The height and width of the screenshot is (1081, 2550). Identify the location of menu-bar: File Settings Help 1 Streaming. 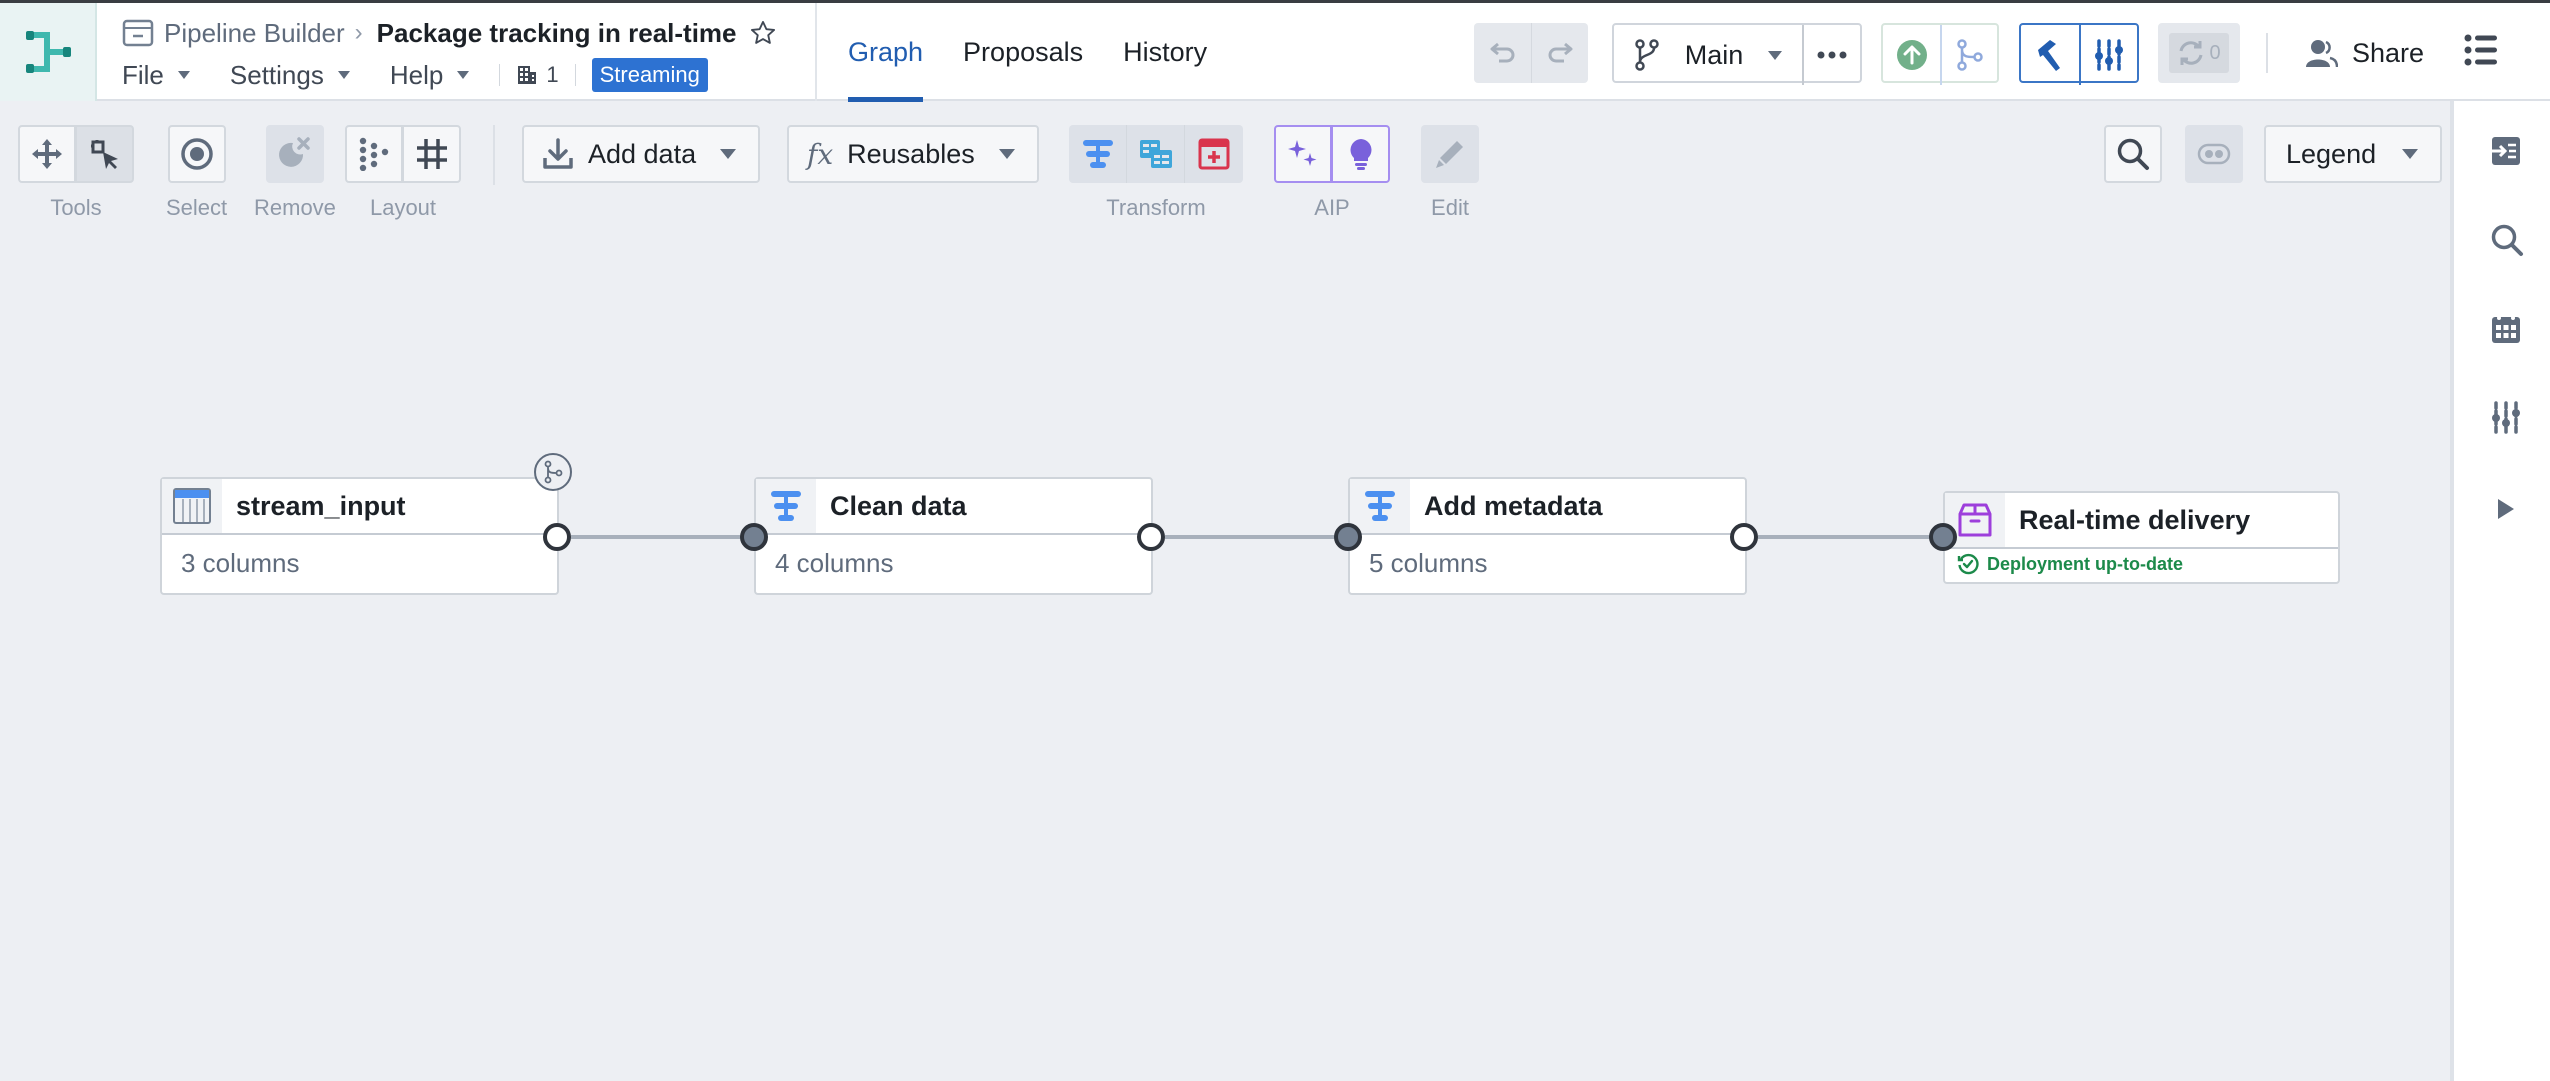
(449, 75).